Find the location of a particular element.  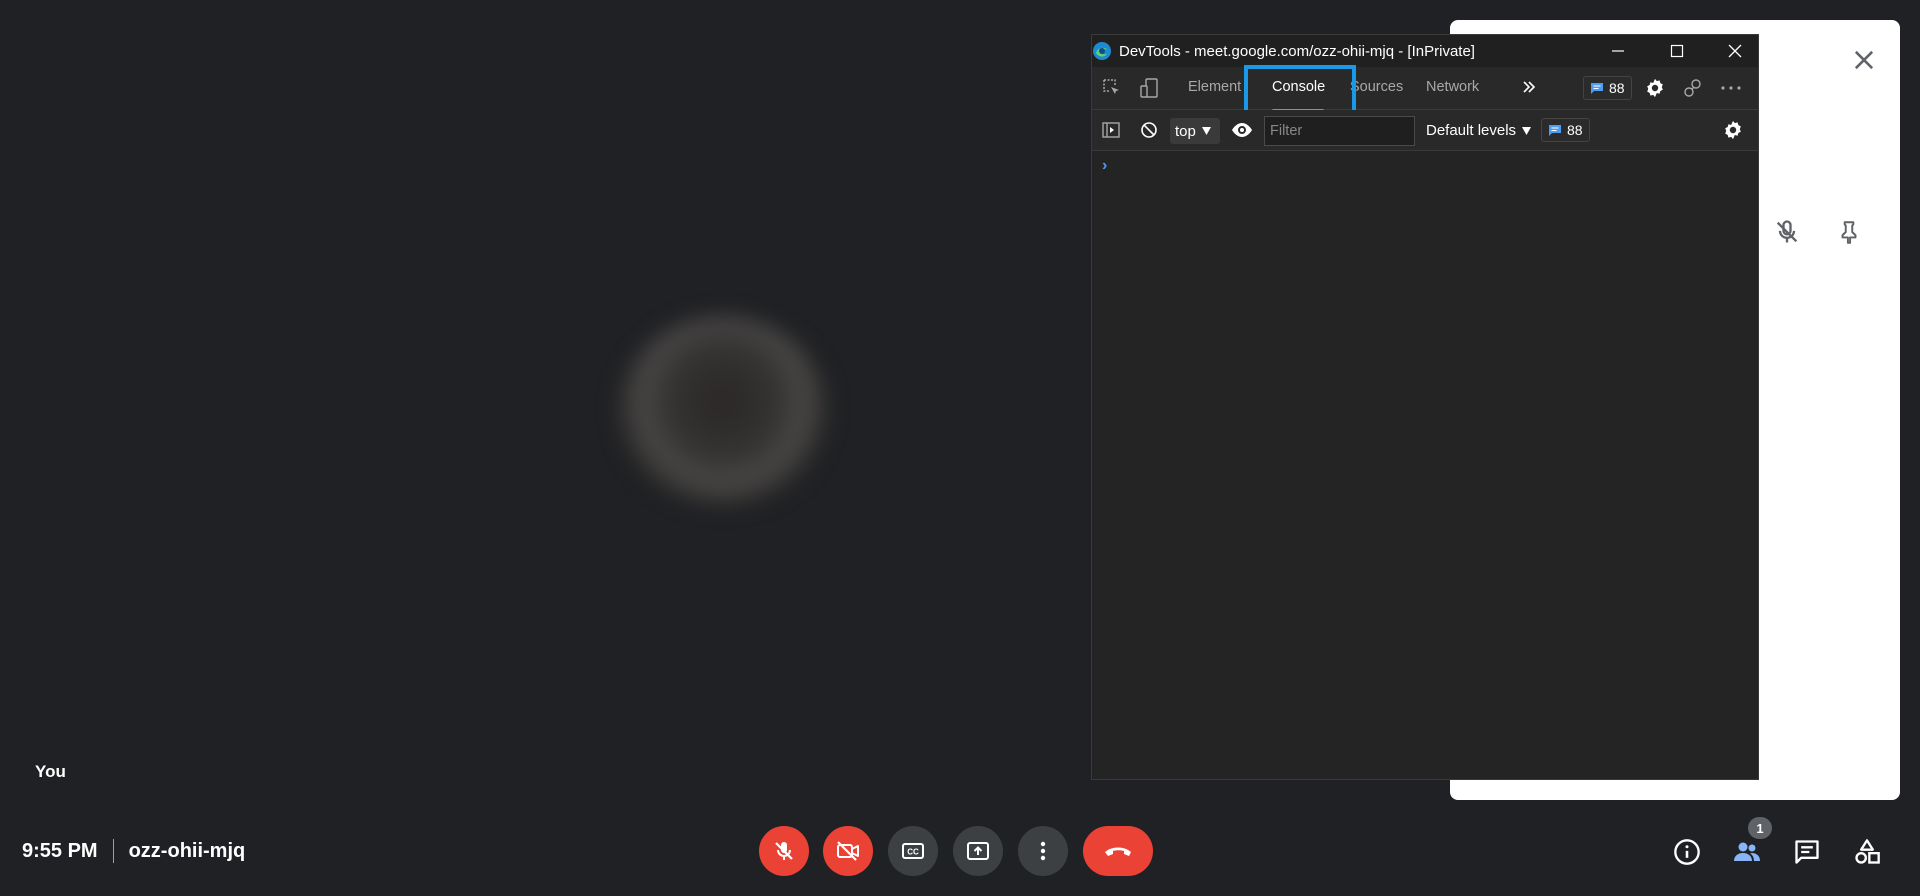

console-issues-count: 88 is located at coordinates (1575, 130).